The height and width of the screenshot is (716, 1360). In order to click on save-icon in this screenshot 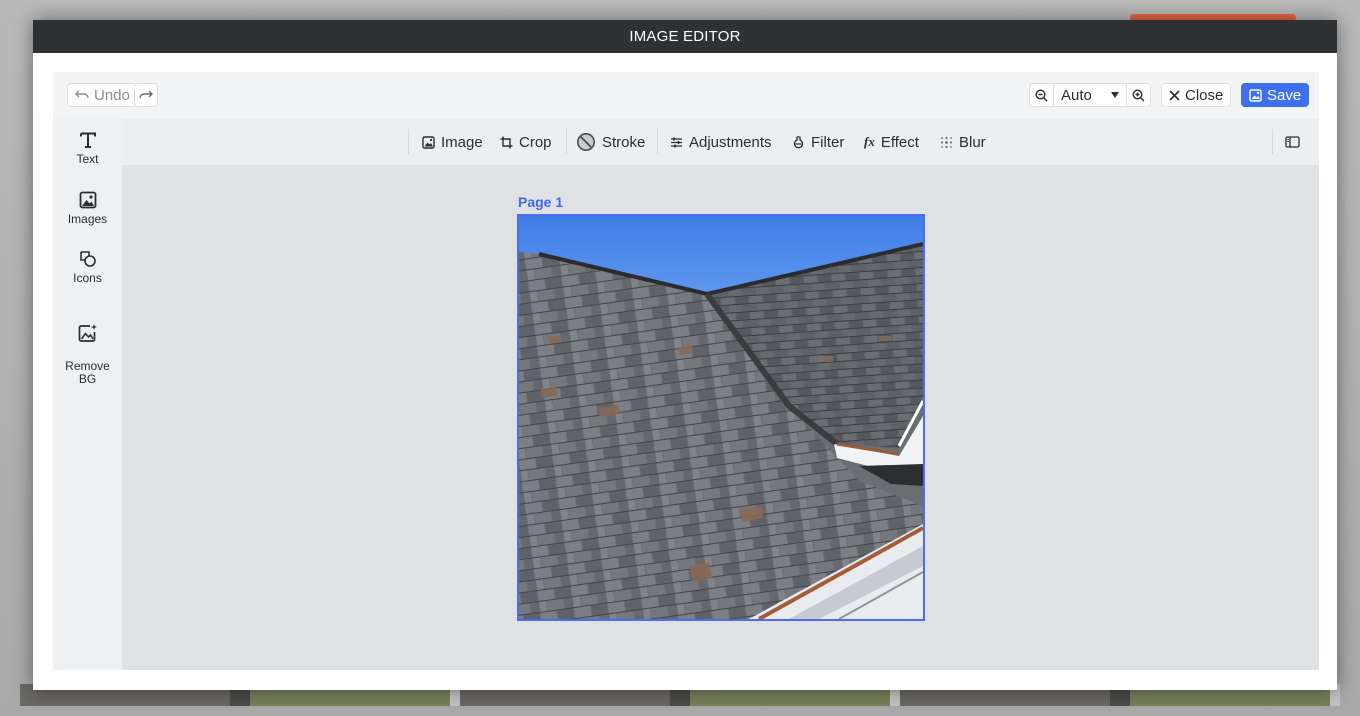, I will do `click(1255, 95)`.